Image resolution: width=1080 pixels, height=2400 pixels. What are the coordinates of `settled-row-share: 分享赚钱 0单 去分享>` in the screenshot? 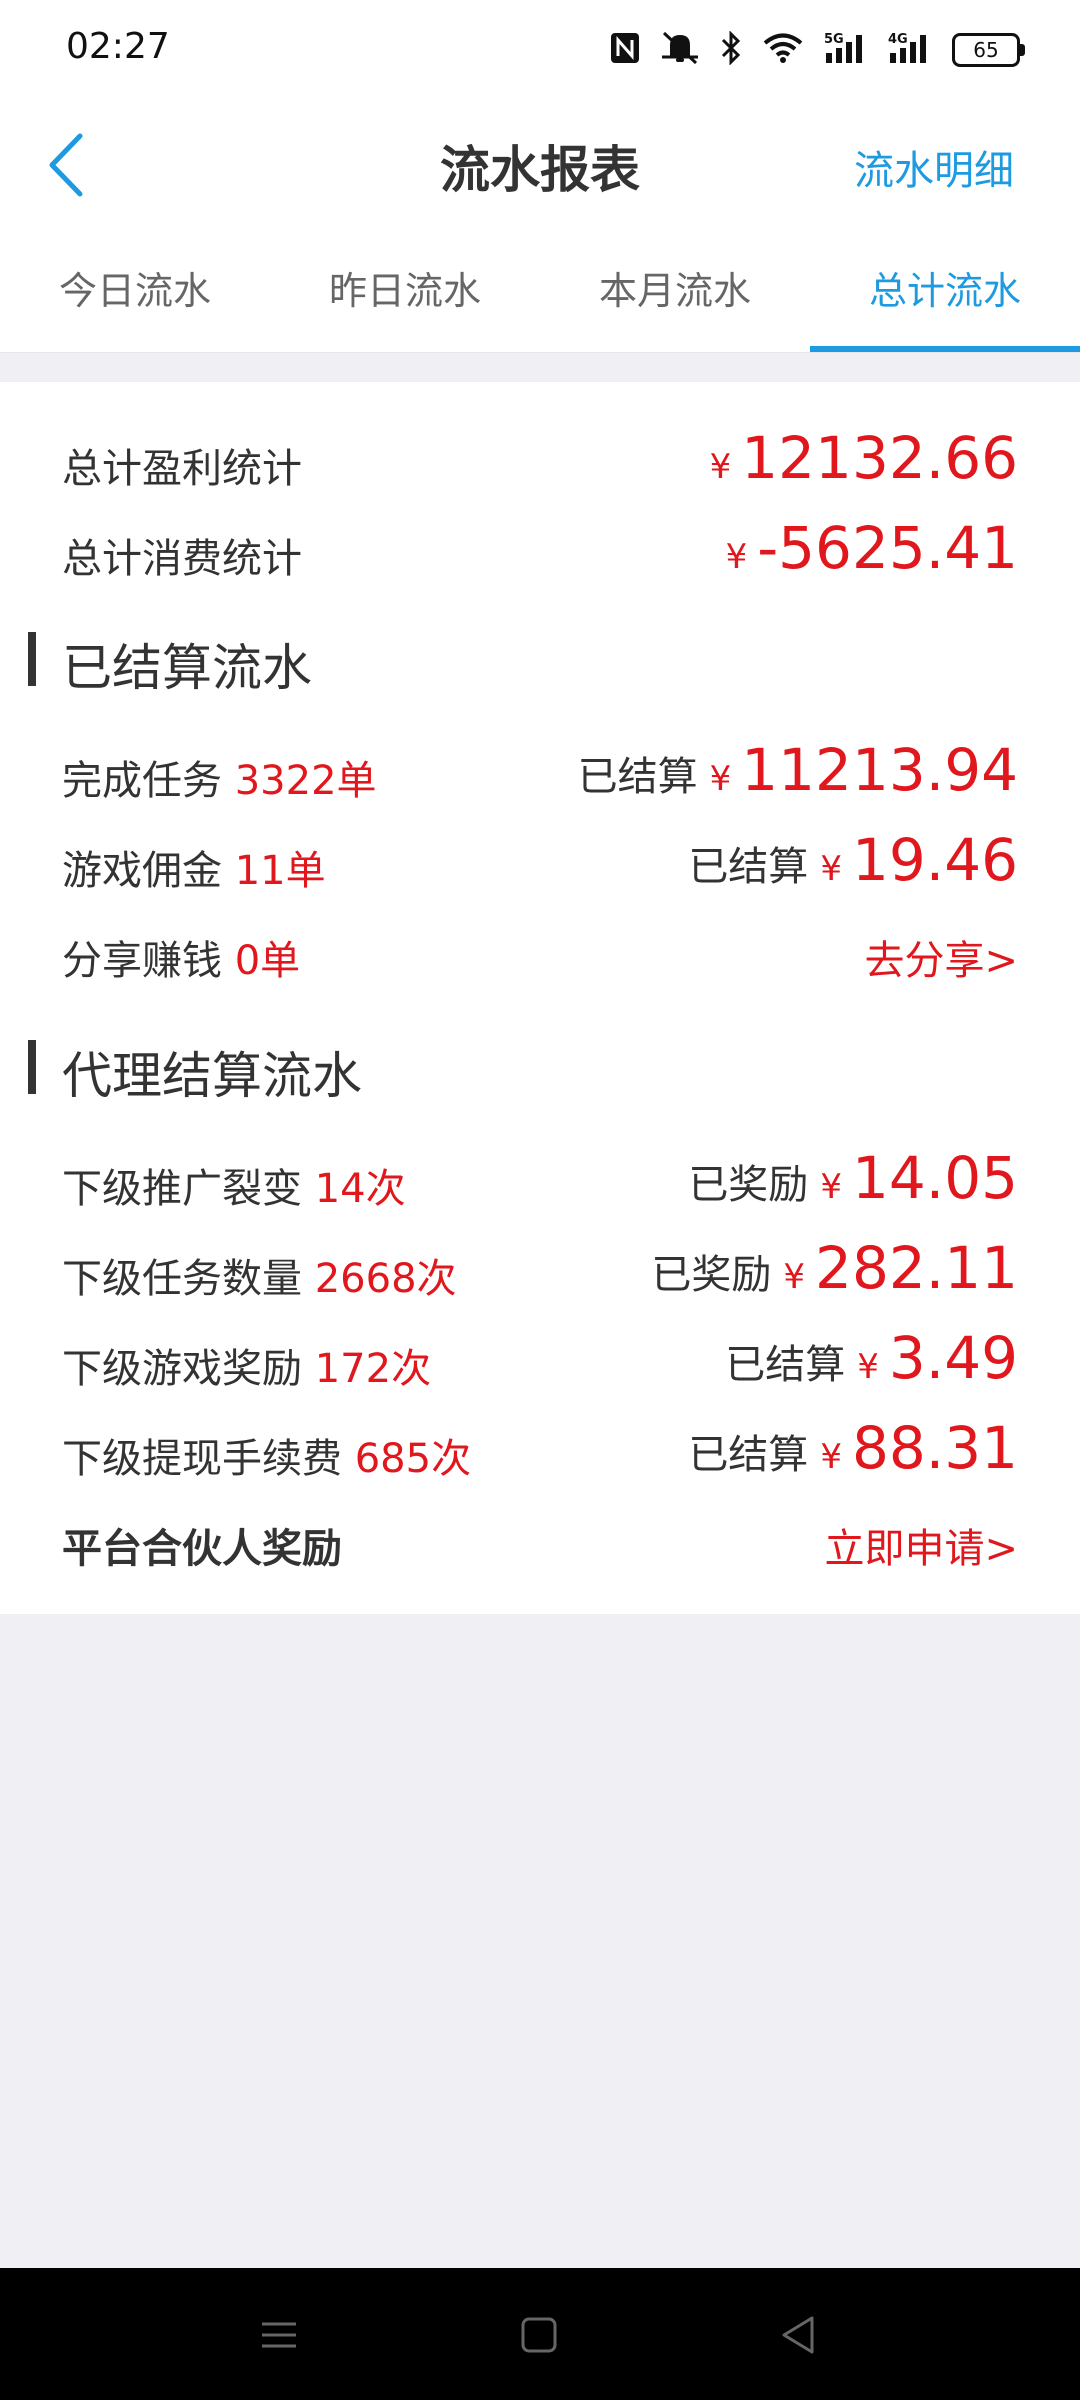 It's located at (540, 950).